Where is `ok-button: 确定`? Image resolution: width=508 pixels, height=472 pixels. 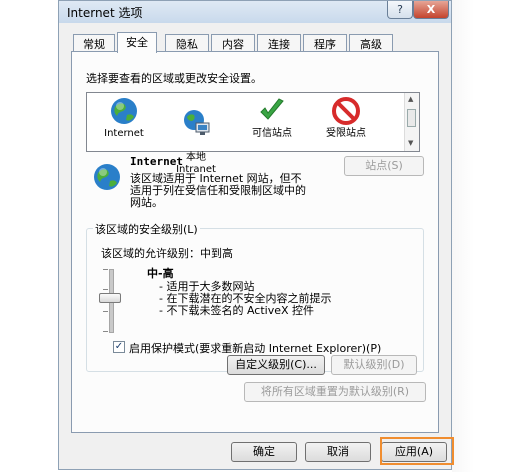 ok-button: 确定 is located at coordinates (264, 452).